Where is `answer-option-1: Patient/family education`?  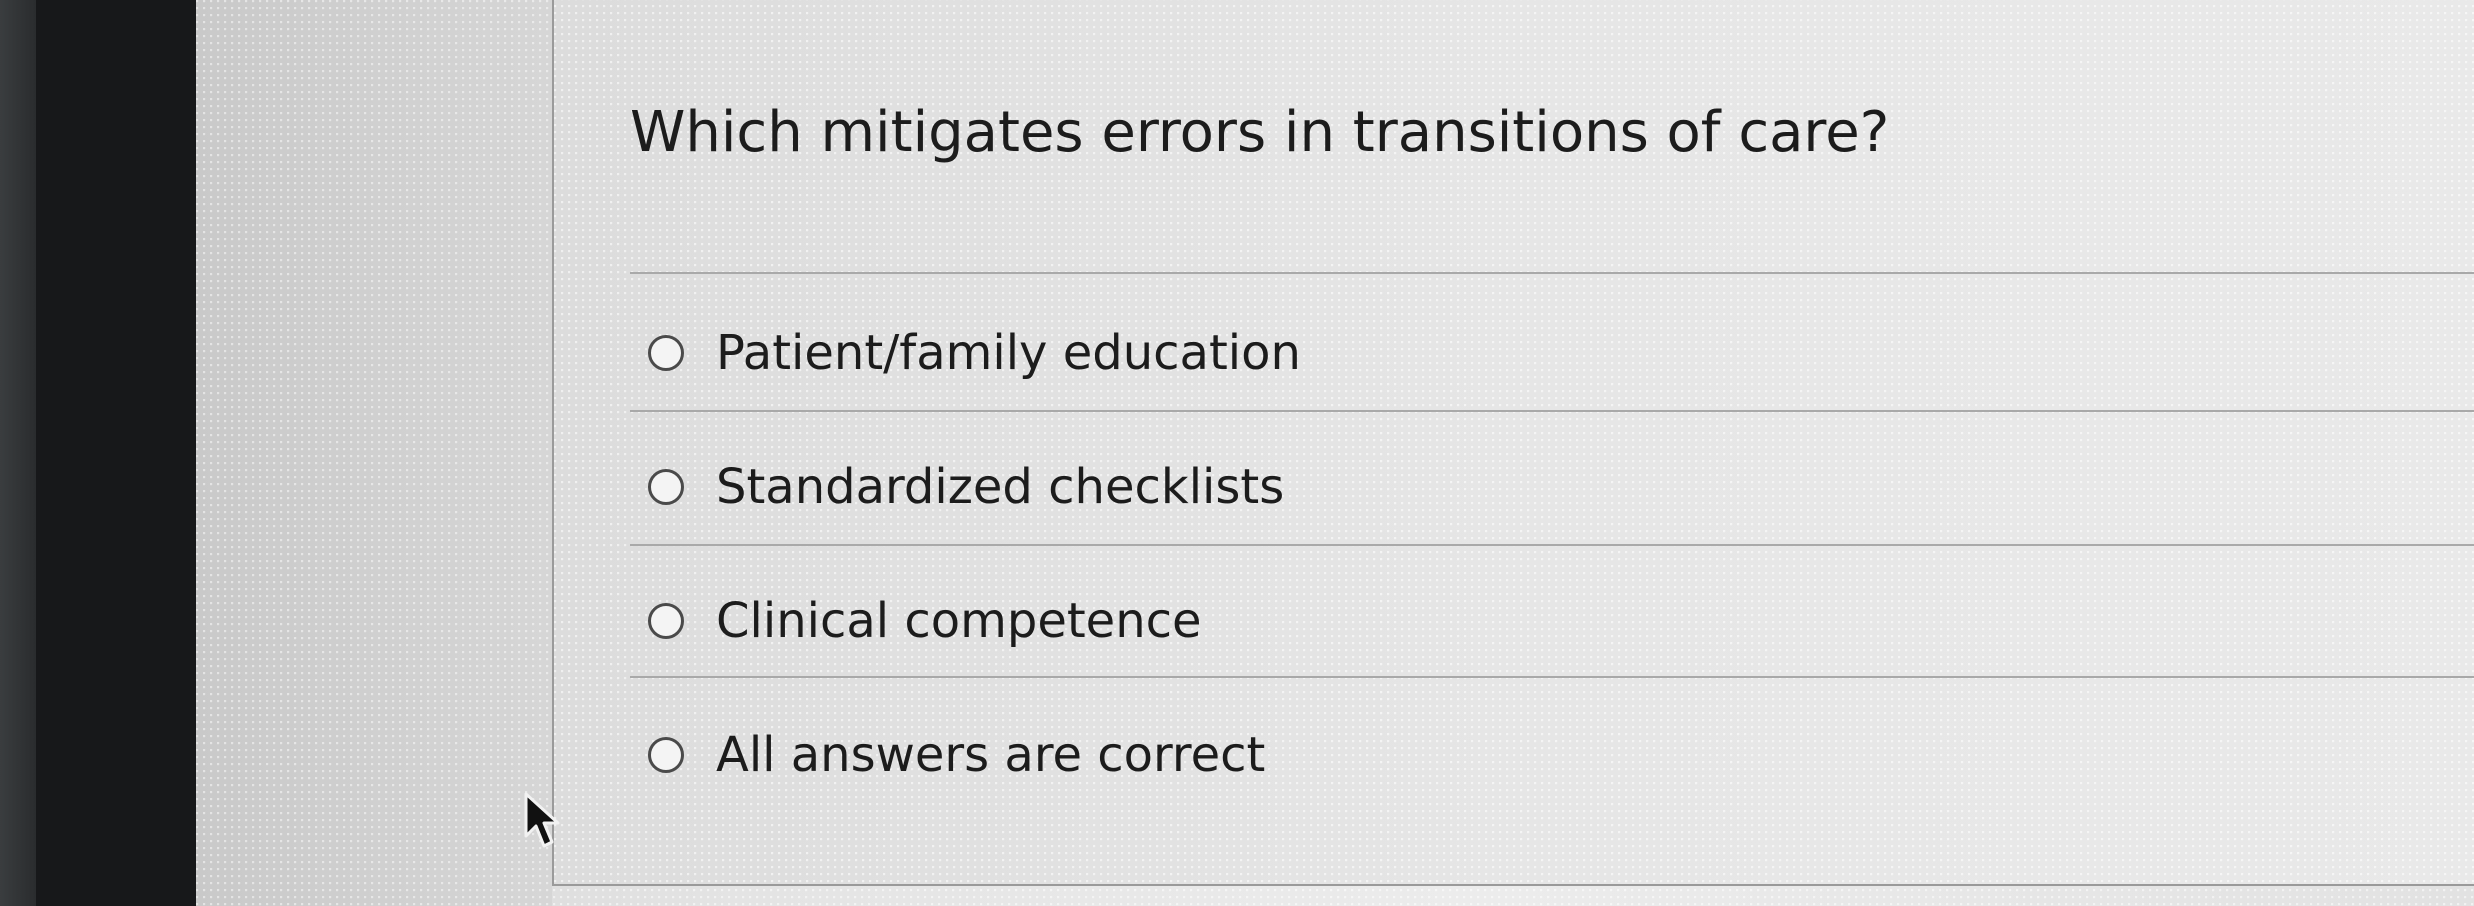
answer-option-1: Patient/family education is located at coordinates (974, 353).